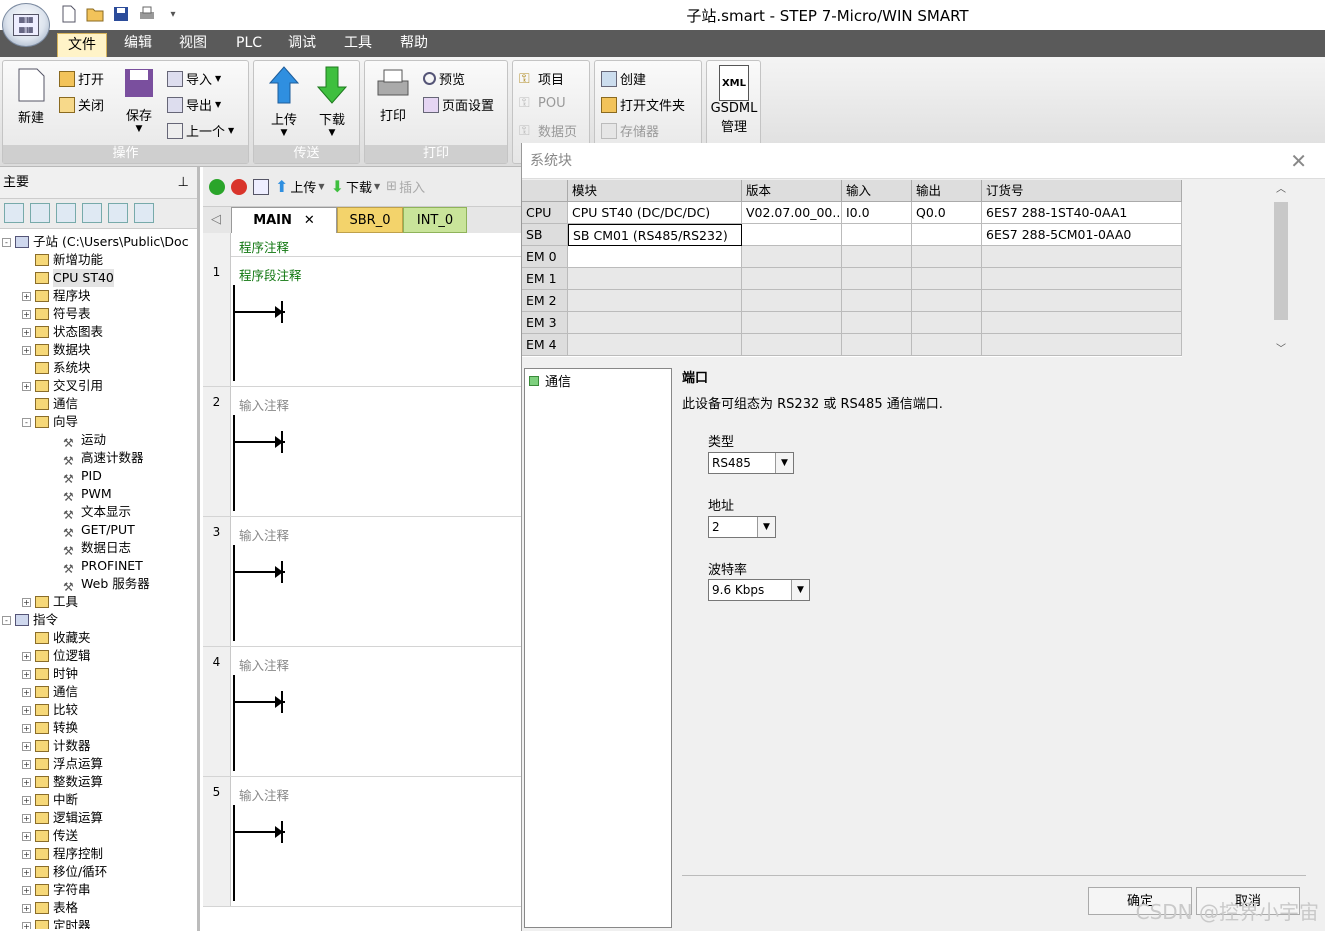 The height and width of the screenshot is (931, 1325). I want to click on tree-item: ⚒ 高速计数器, so click(97, 458).